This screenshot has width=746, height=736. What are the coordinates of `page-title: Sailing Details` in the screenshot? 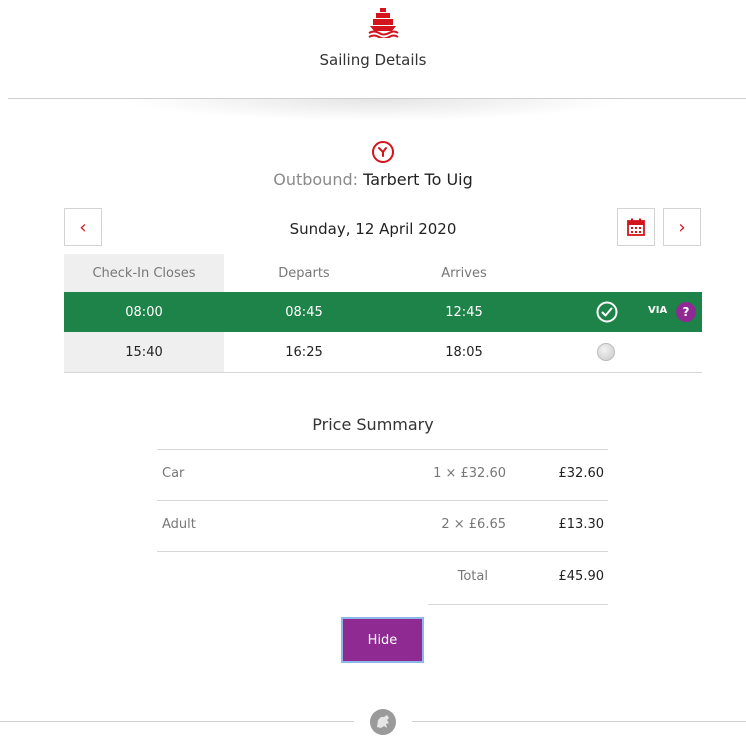 It's located at (373, 60).